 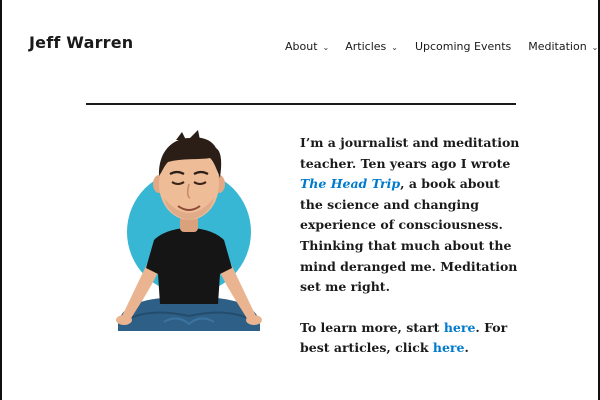 What do you see at coordinates (189, 230) in the screenshot?
I see `meditation-avatar-illustration` at bounding box center [189, 230].